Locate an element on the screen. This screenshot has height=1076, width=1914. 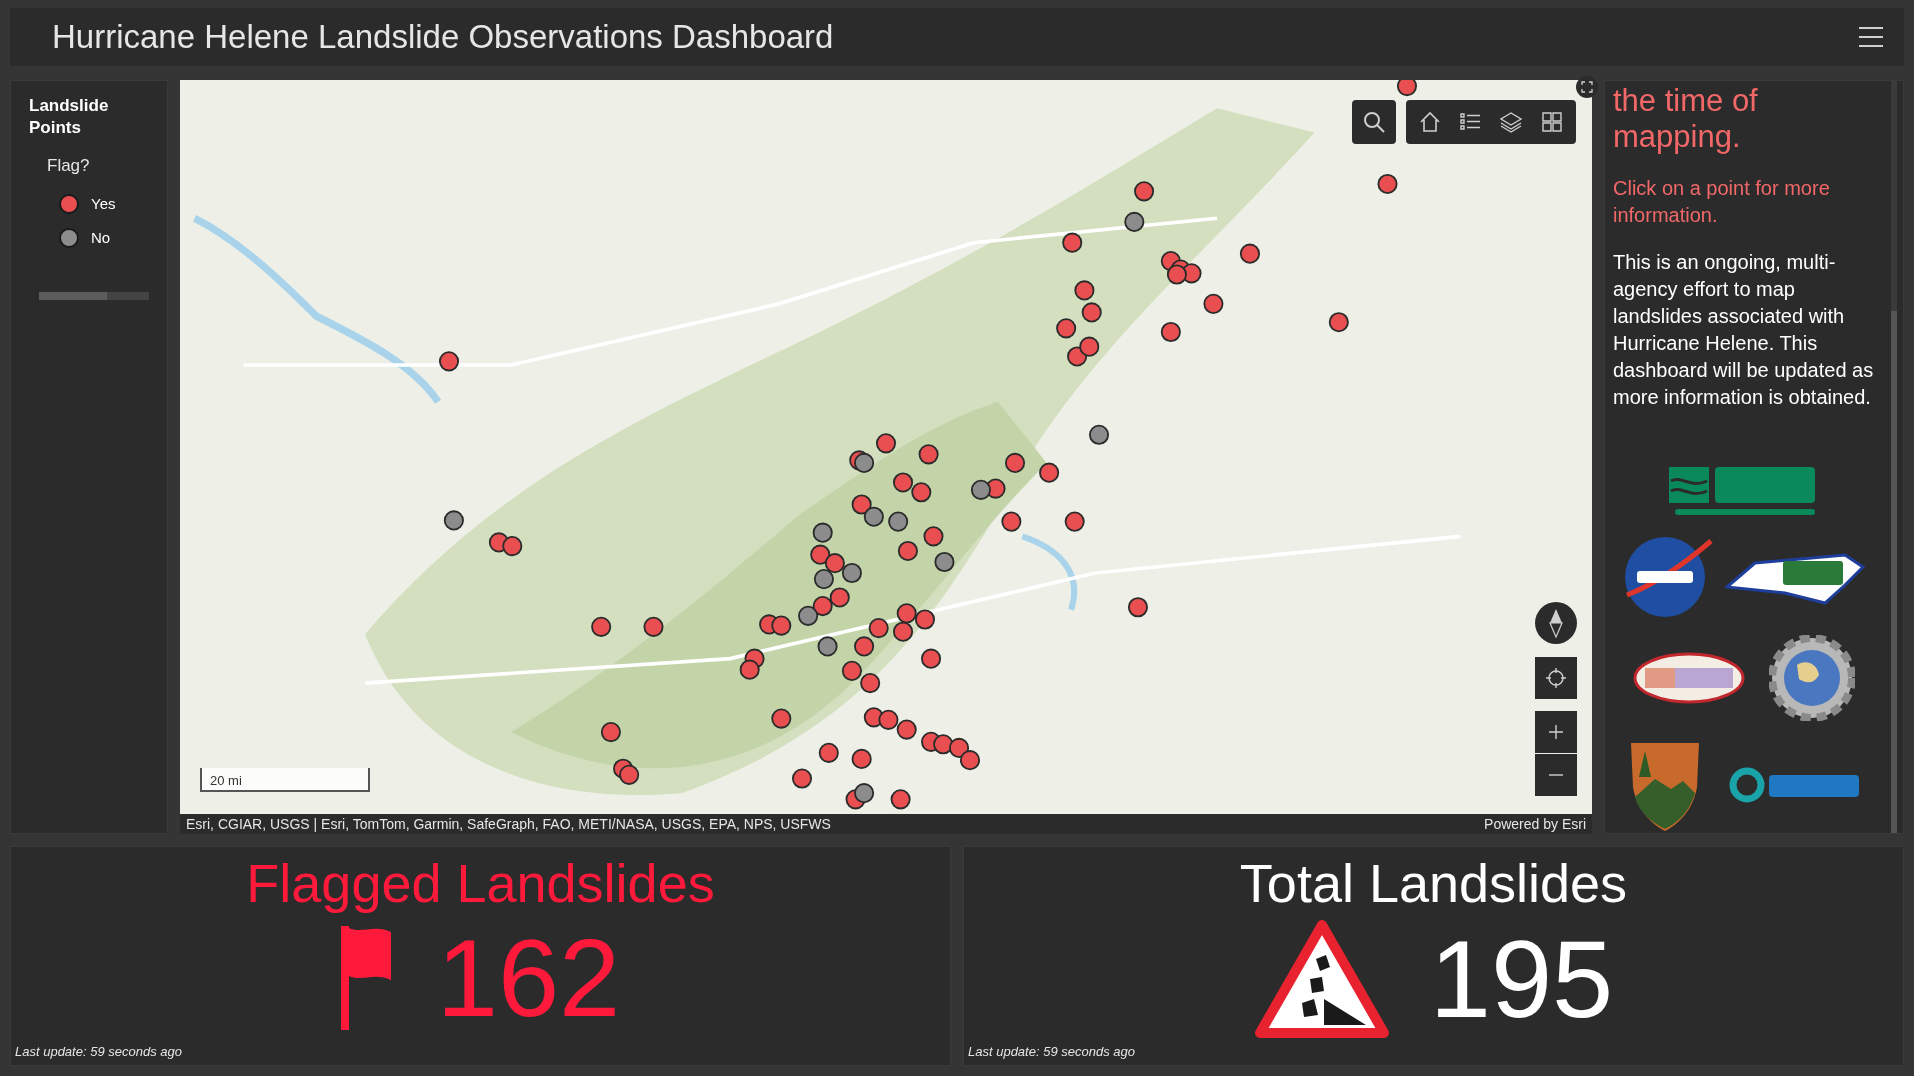
indicator-title: Flagged Landslides is located at coordinates (480, 883).